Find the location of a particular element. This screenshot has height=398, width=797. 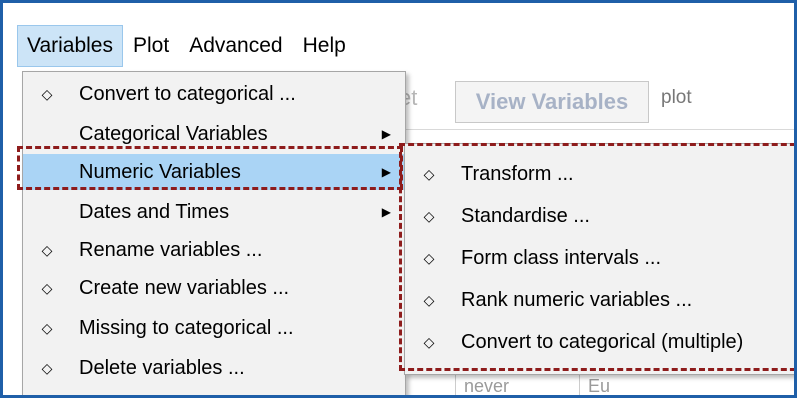

menu-plot: Plot is located at coordinates (151, 46).